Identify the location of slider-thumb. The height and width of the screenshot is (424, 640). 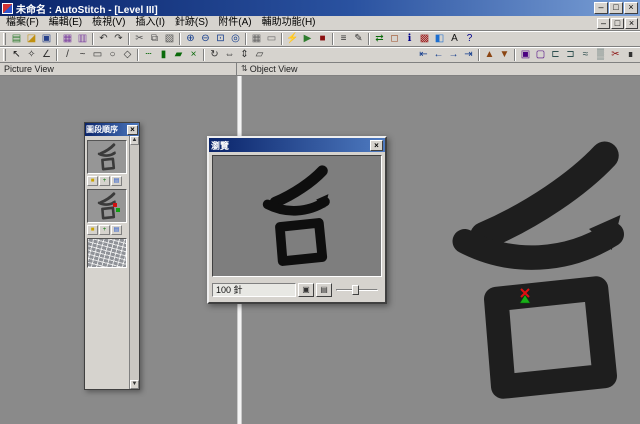
(355, 290).